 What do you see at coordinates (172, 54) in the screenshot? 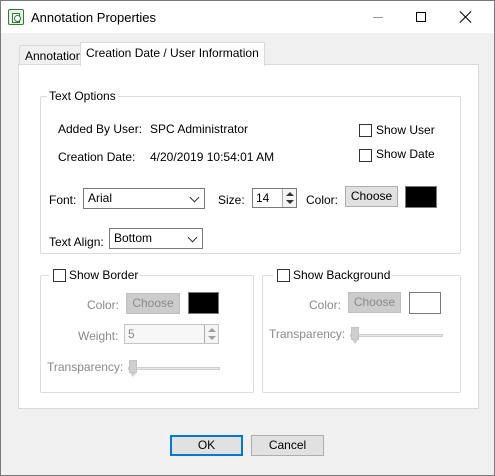
I see `tab-creation-date-user-information: Creation Date / User Information` at bounding box center [172, 54].